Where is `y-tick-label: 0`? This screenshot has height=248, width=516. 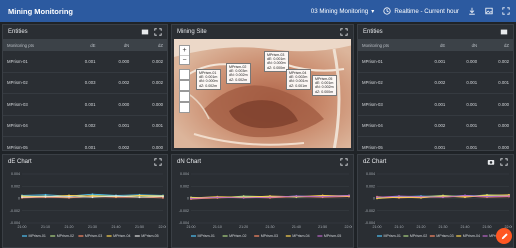
y-tick-label: 0 is located at coordinates (374, 199).